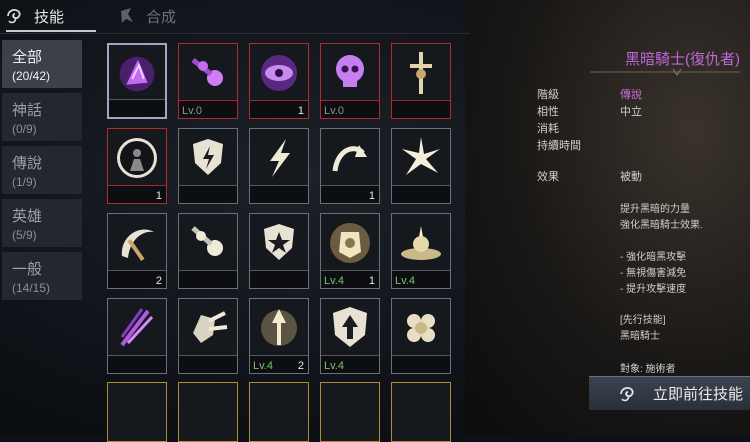  Describe the element at coordinates (24, 234) in the screenshot. I see `category-count: (5/9)` at that location.